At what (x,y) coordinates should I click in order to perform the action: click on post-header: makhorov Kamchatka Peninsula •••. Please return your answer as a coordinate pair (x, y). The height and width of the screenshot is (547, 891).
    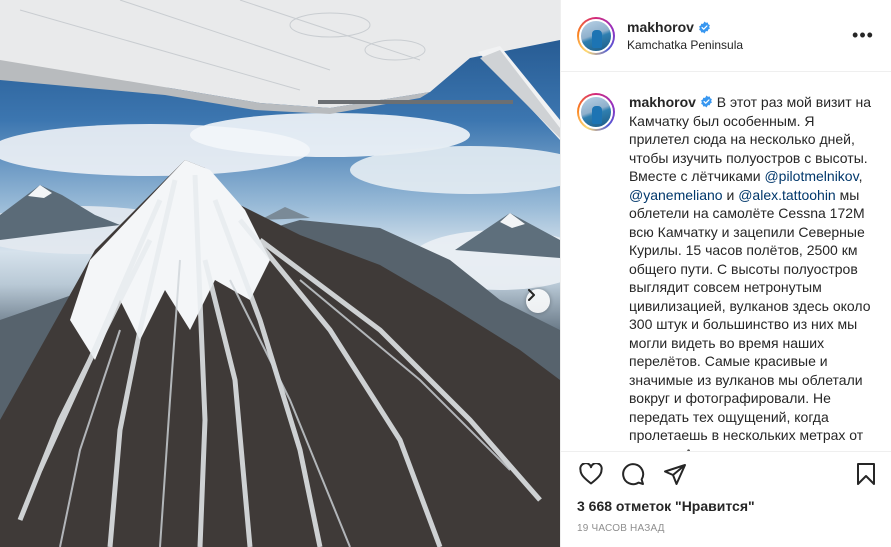
    Looking at the image, I should click on (726, 36).